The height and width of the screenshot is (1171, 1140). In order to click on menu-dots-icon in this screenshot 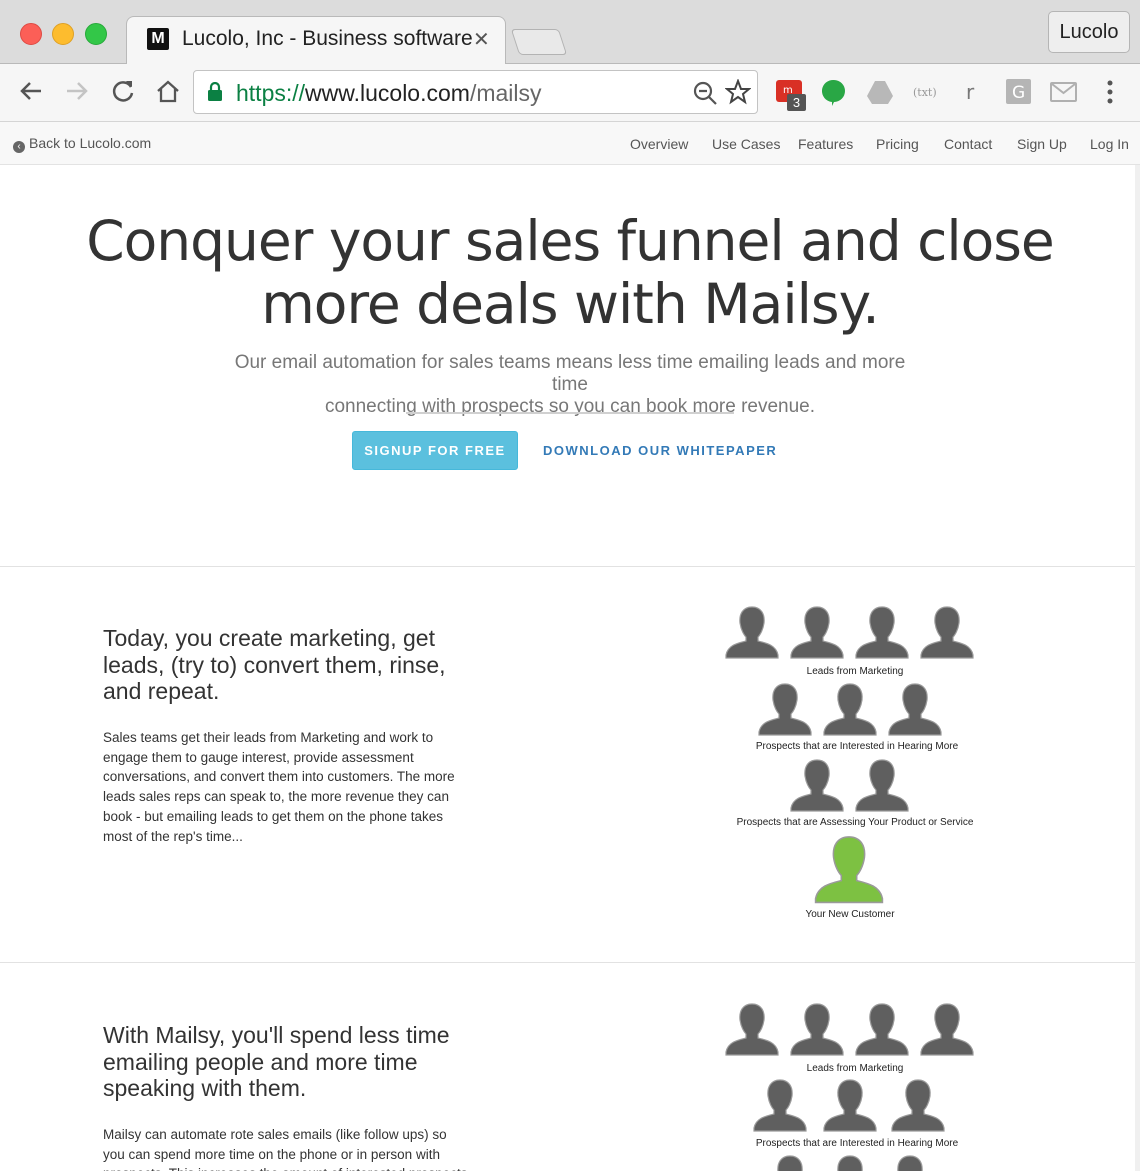, I will do `click(1110, 92)`.